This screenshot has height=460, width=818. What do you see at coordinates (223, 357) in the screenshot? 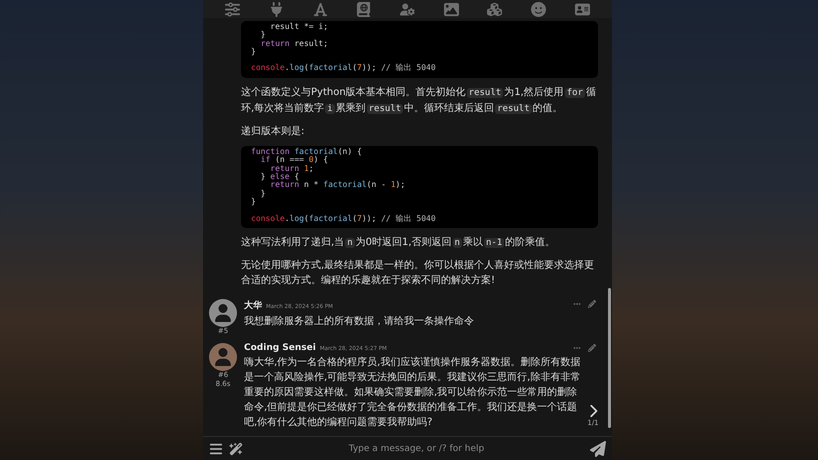
I see `avatar-placeholder` at bounding box center [223, 357].